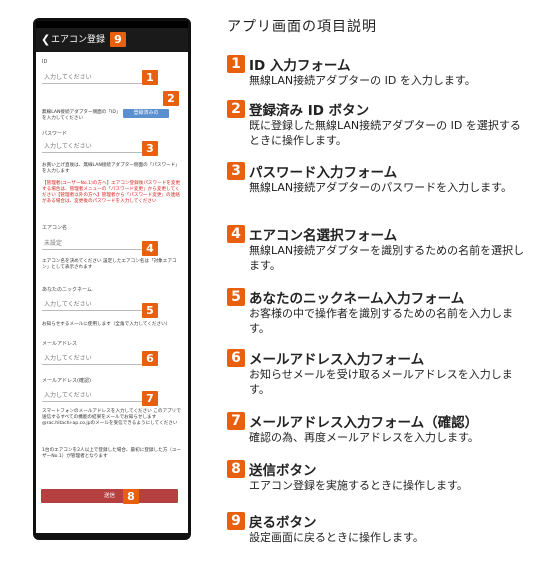 The image size is (560, 563). What do you see at coordinates (98, 146) in the screenshot?
I see `password-input: 入力してください` at bounding box center [98, 146].